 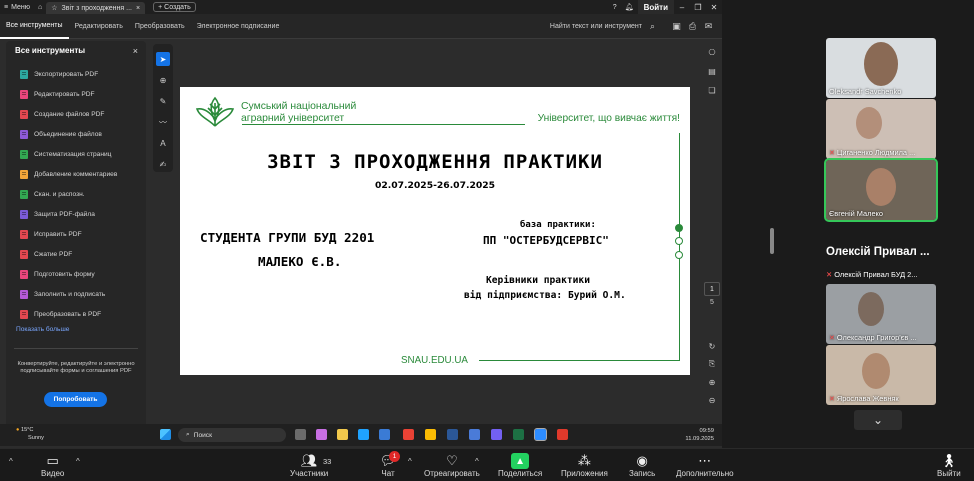 What do you see at coordinates (163, 164) in the screenshot?
I see `sign-tool-icon: ✍` at bounding box center [163, 164].